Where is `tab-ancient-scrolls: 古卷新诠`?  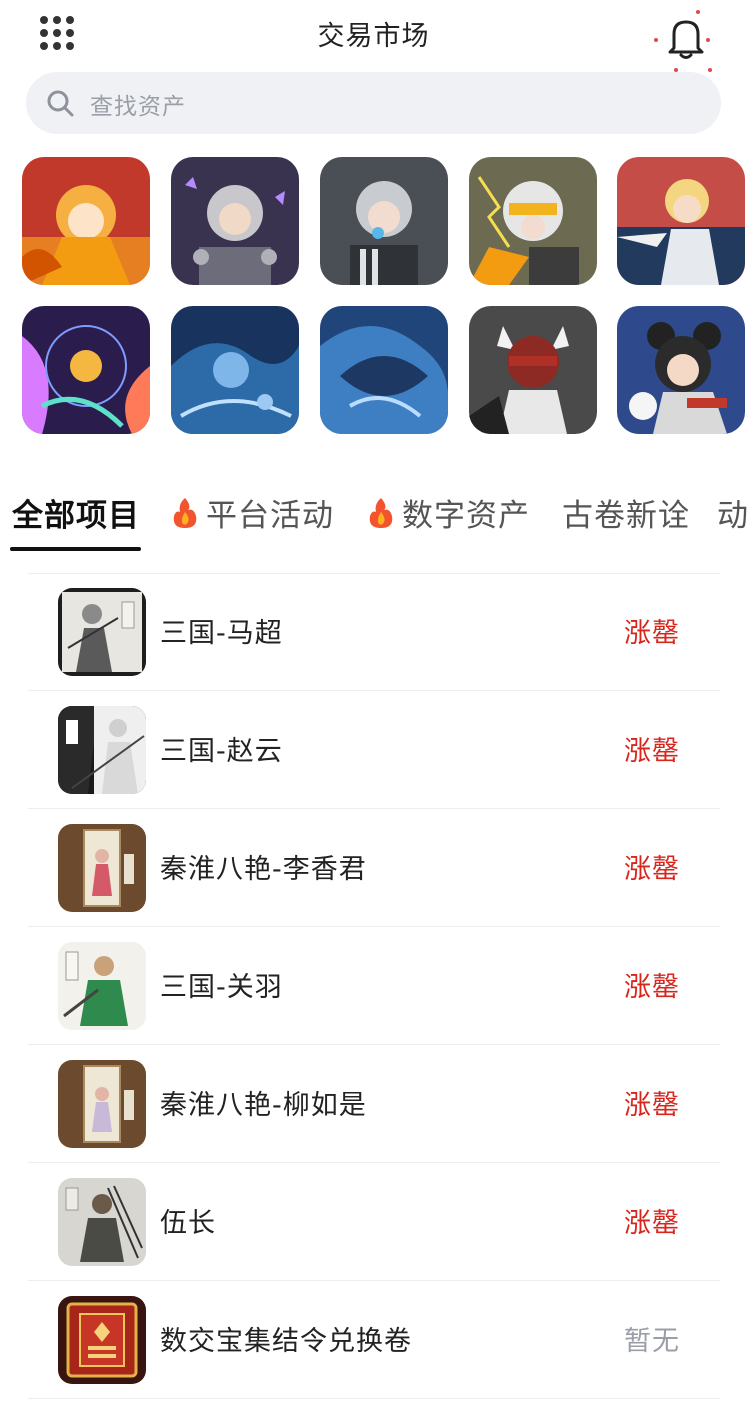
tab-ancient-scrolls: 古卷新诠 is located at coordinates (626, 512).